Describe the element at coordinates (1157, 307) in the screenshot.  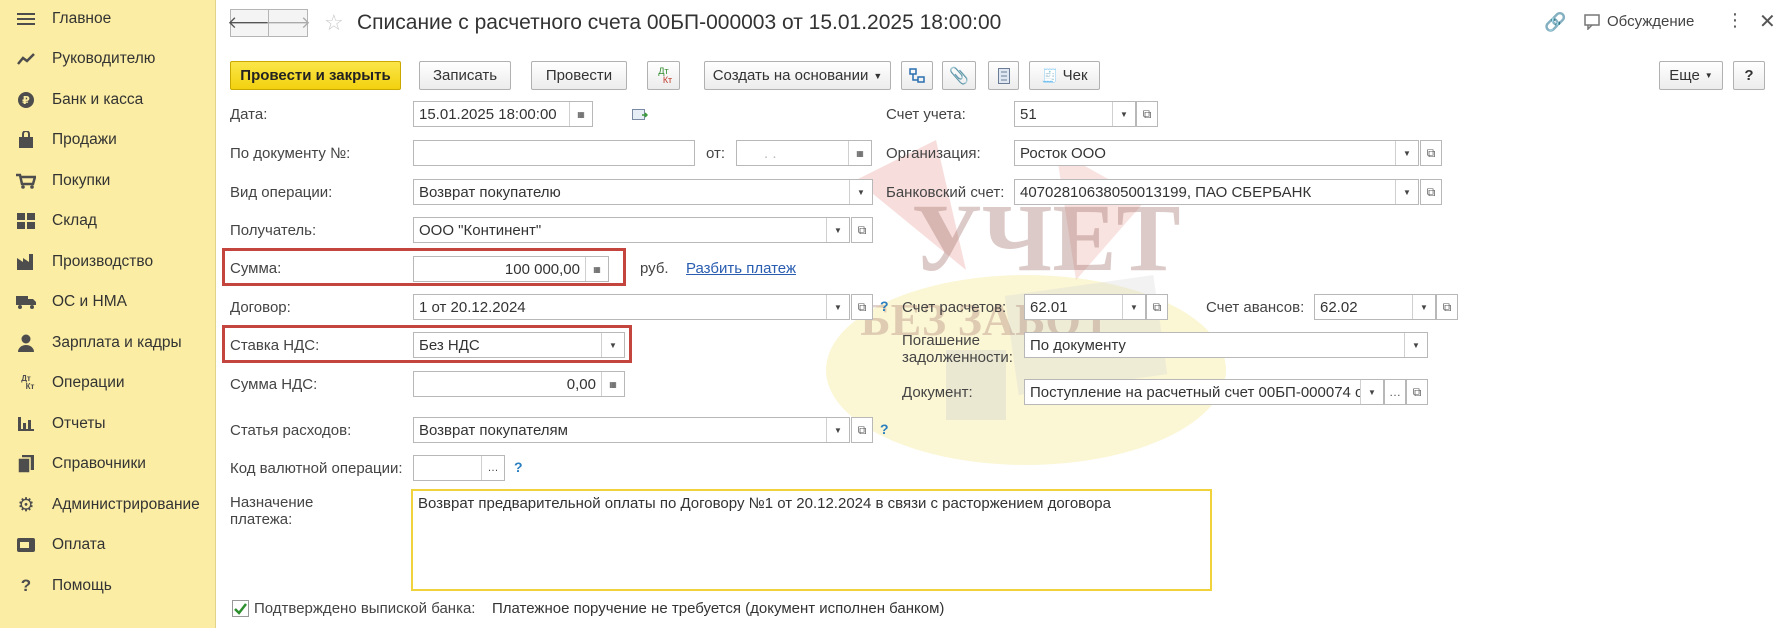
I see `open-settlement-account-button: ⧉` at that location.